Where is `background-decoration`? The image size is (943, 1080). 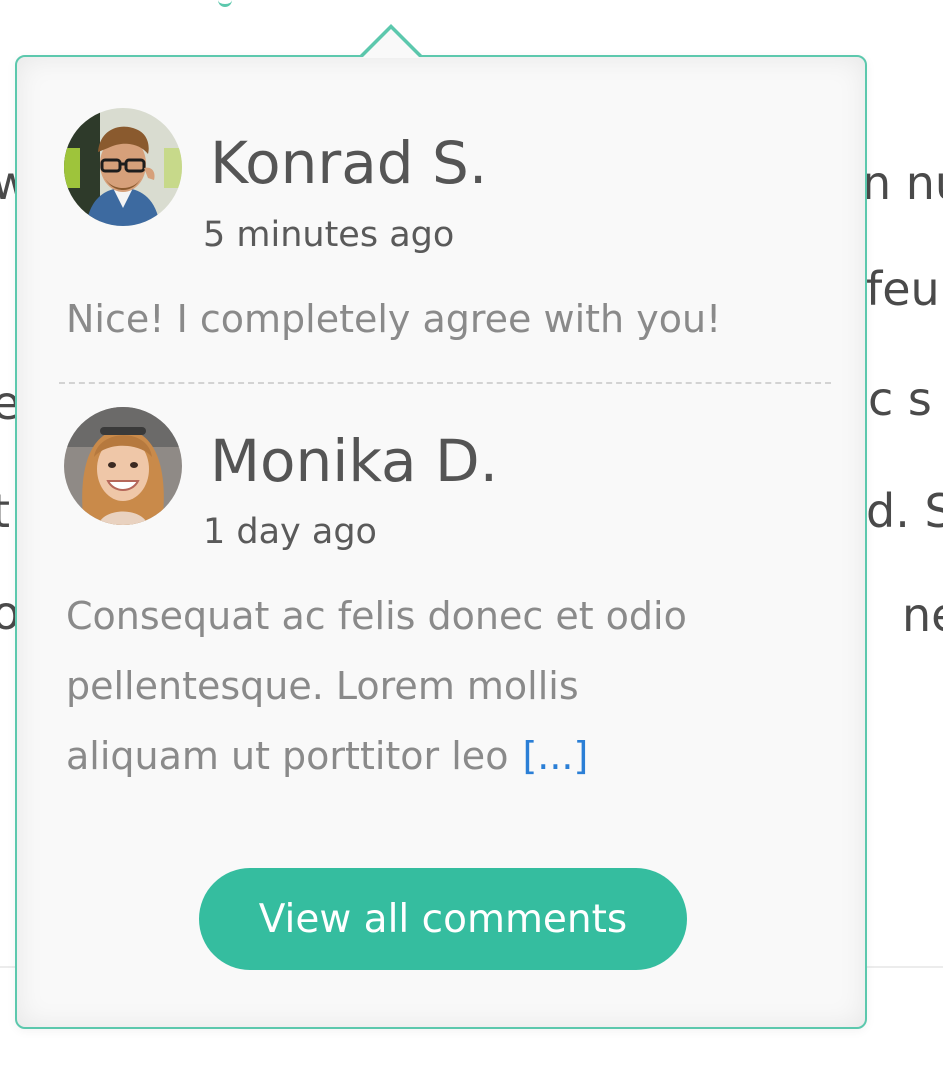 background-decoration is located at coordinates (225, 3).